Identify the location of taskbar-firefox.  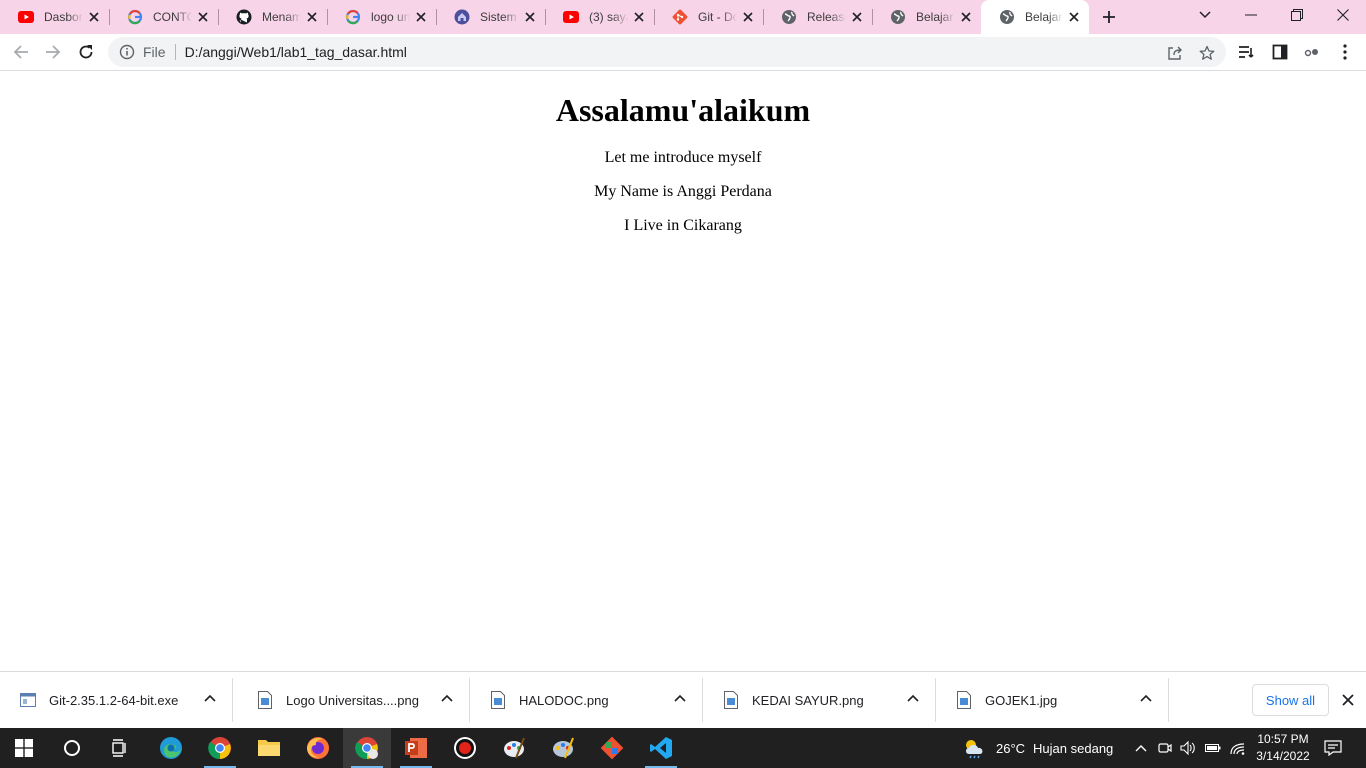
(318, 748).